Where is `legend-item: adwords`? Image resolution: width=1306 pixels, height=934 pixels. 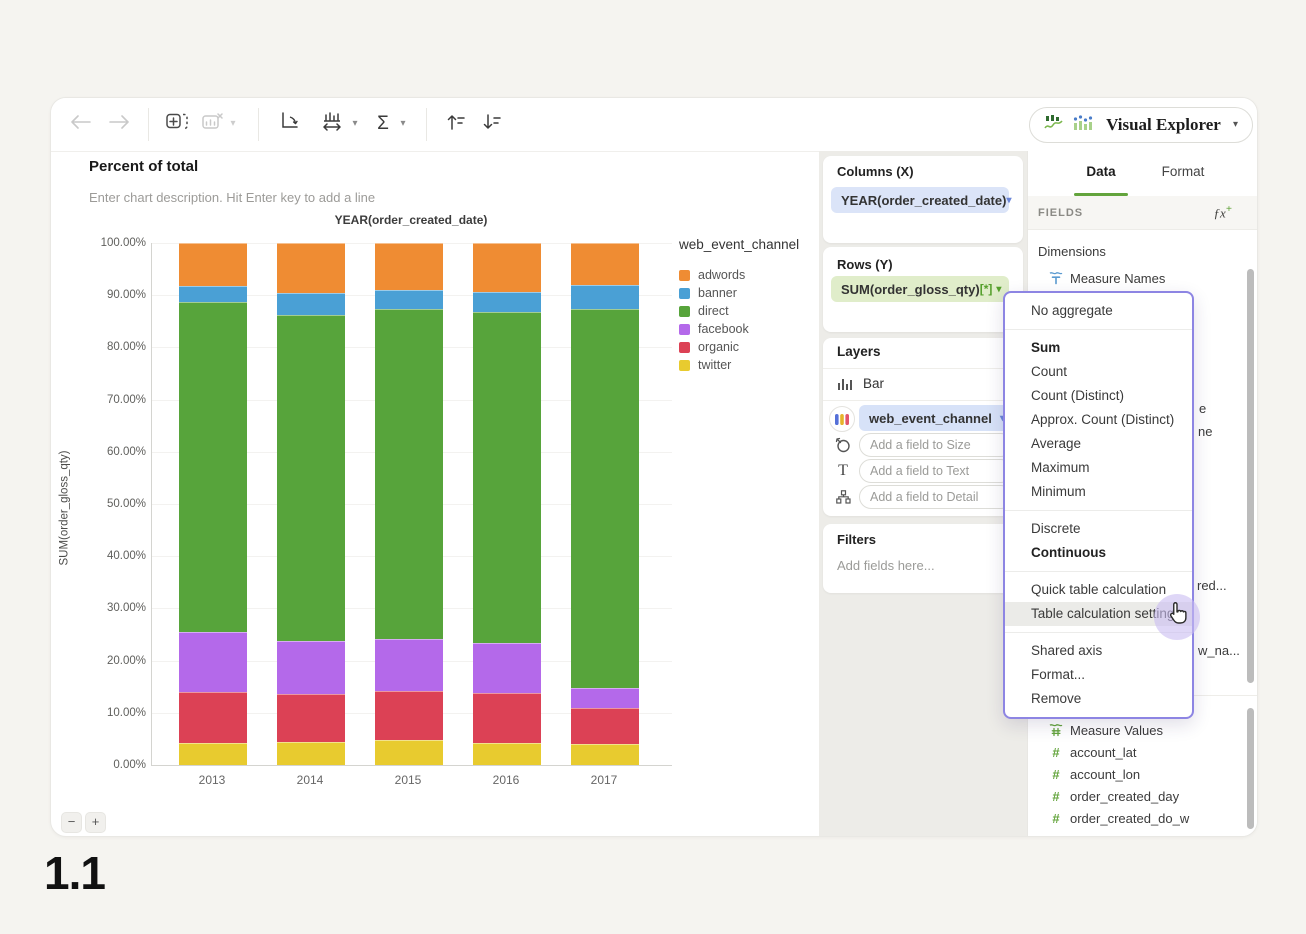 legend-item: adwords is located at coordinates (749, 275).